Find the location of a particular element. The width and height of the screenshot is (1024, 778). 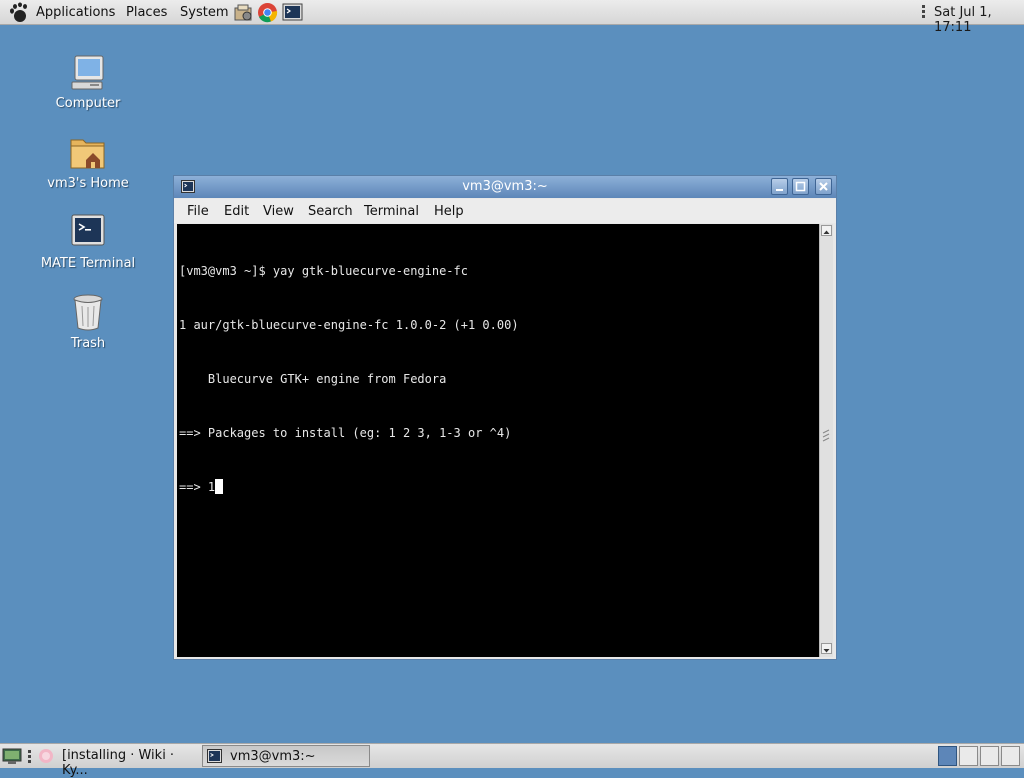

window-menubar: File Edit View Search Terminal Help is located at coordinates (505, 211).